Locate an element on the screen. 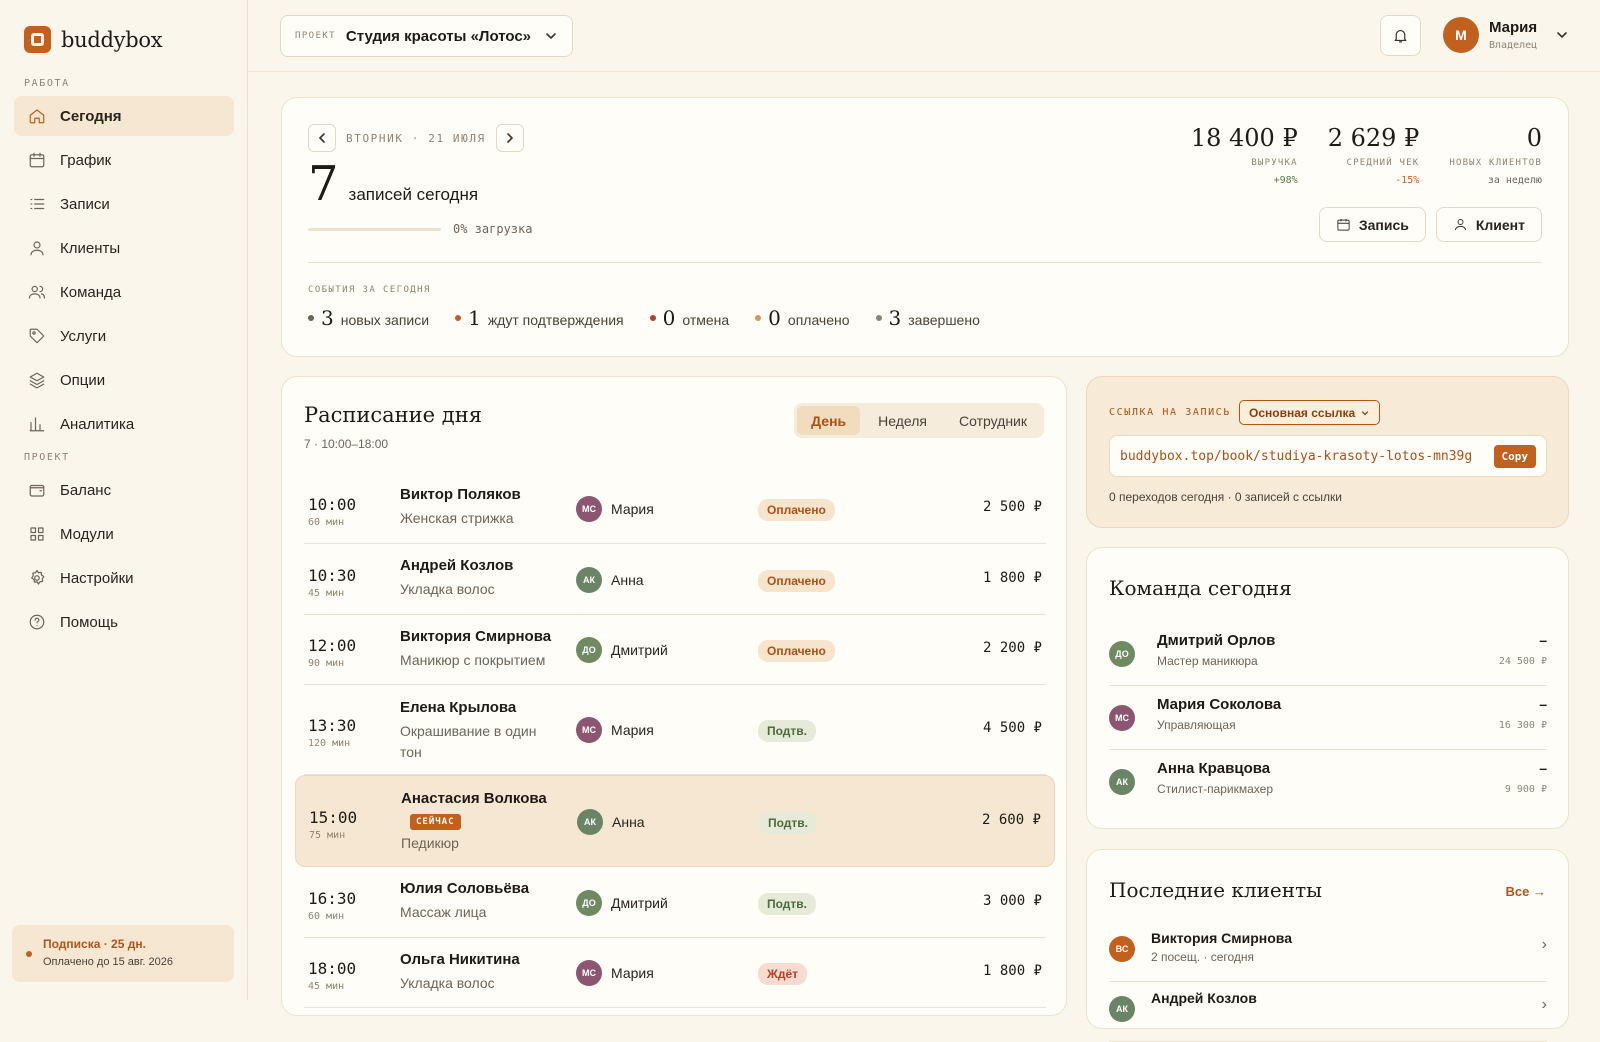 The height and width of the screenshot is (1042, 1600). bell-icon is located at coordinates (1400, 36).